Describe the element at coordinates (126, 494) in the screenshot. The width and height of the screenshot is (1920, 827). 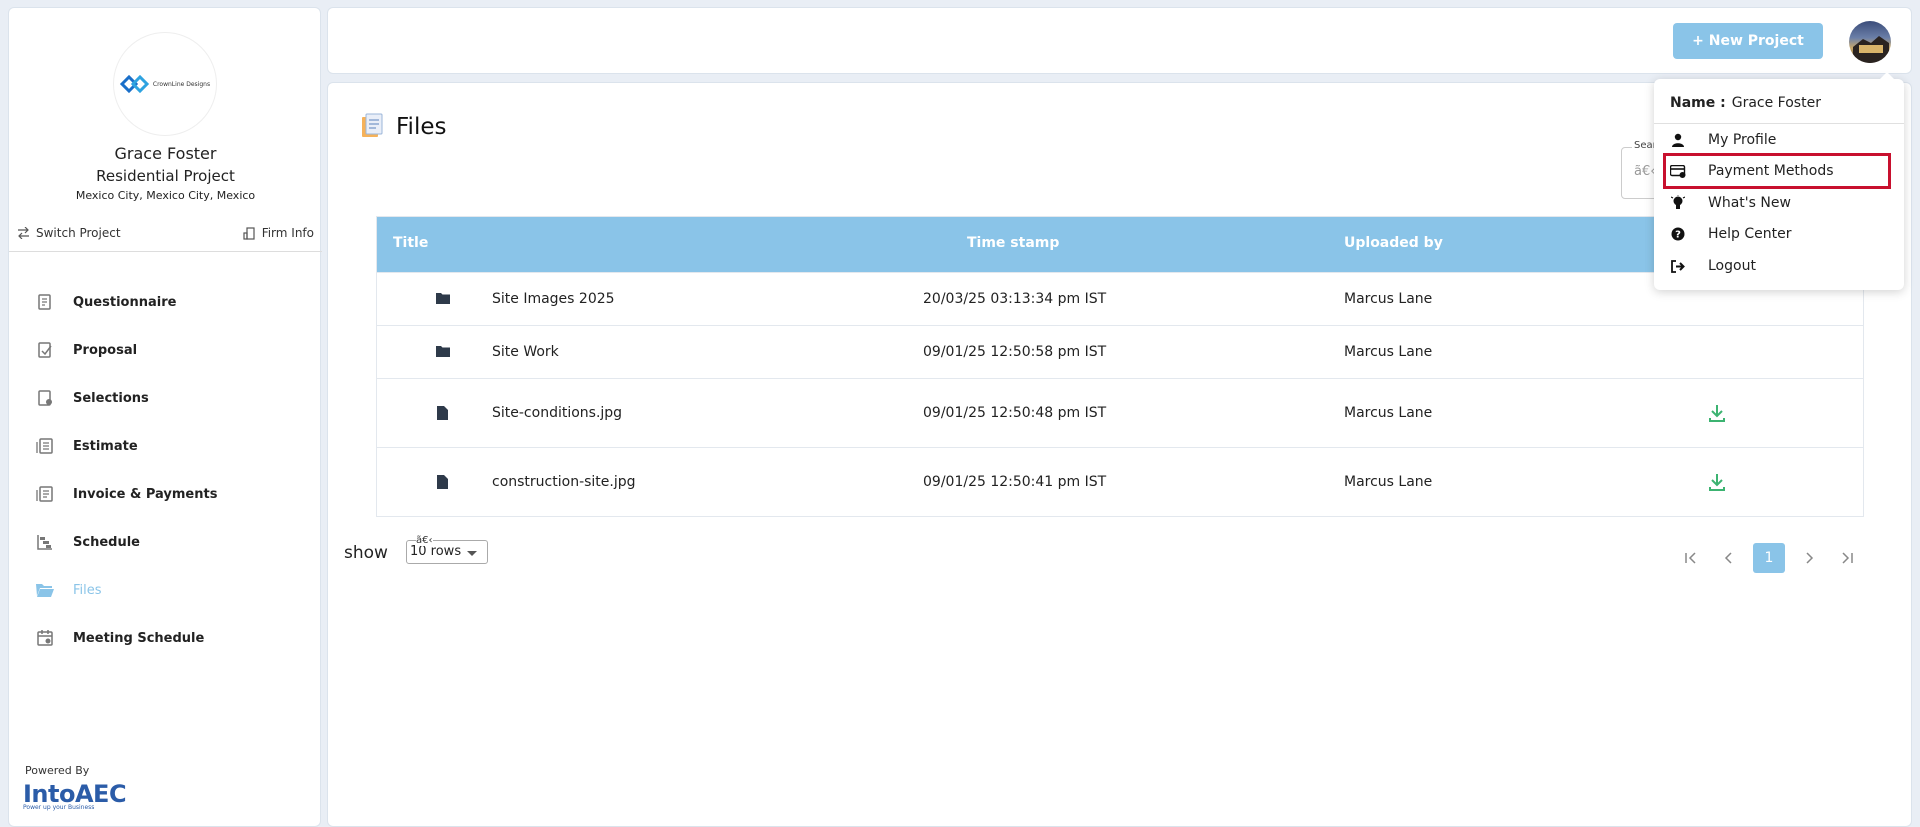
I see `sidebar-item-invoice-payments: Invoice & Payments` at that location.